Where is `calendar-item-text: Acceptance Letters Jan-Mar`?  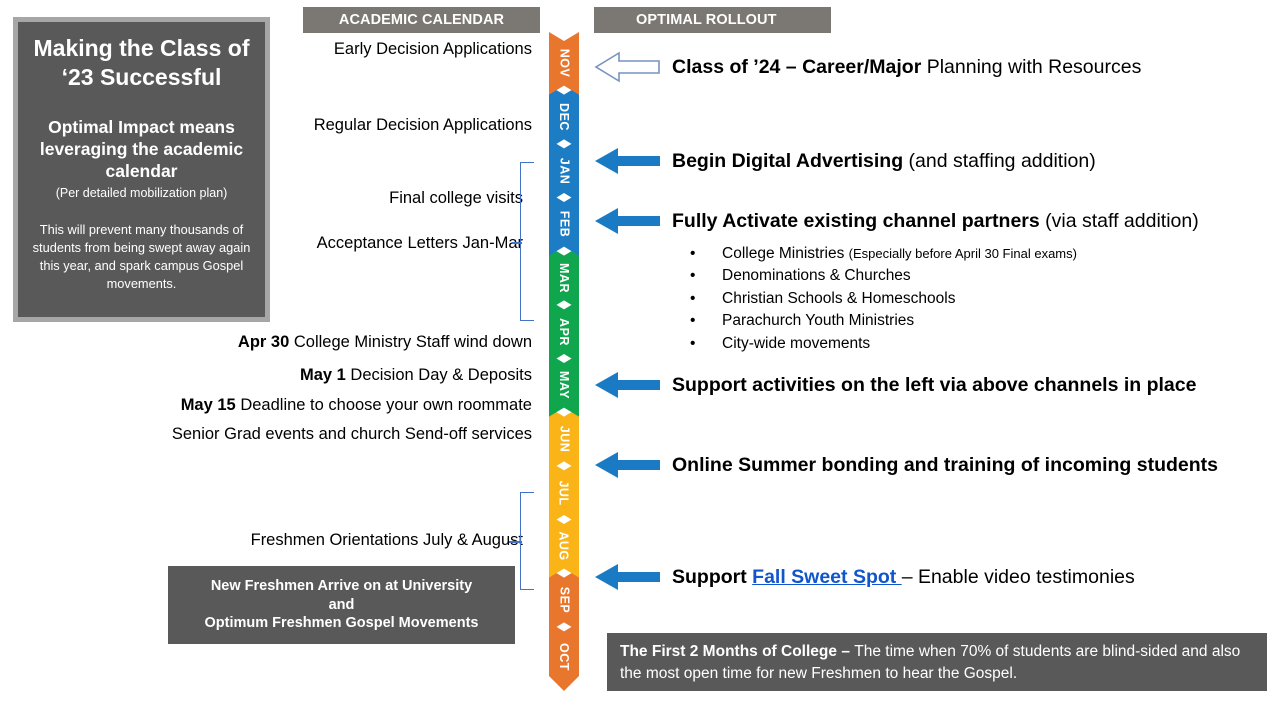 calendar-item-text: Acceptance Letters Jan-Mar is located at coordinates (419, 243).